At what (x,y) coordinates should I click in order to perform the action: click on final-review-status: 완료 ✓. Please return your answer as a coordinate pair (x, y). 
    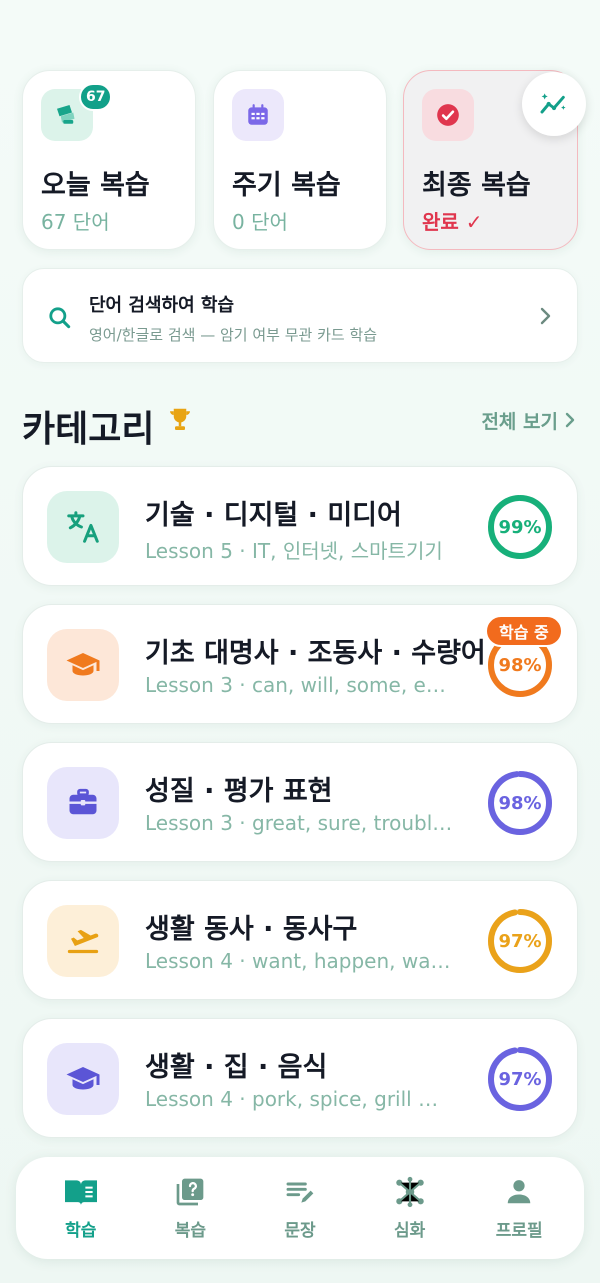
    Looking at the image, I should click on (452, 222).